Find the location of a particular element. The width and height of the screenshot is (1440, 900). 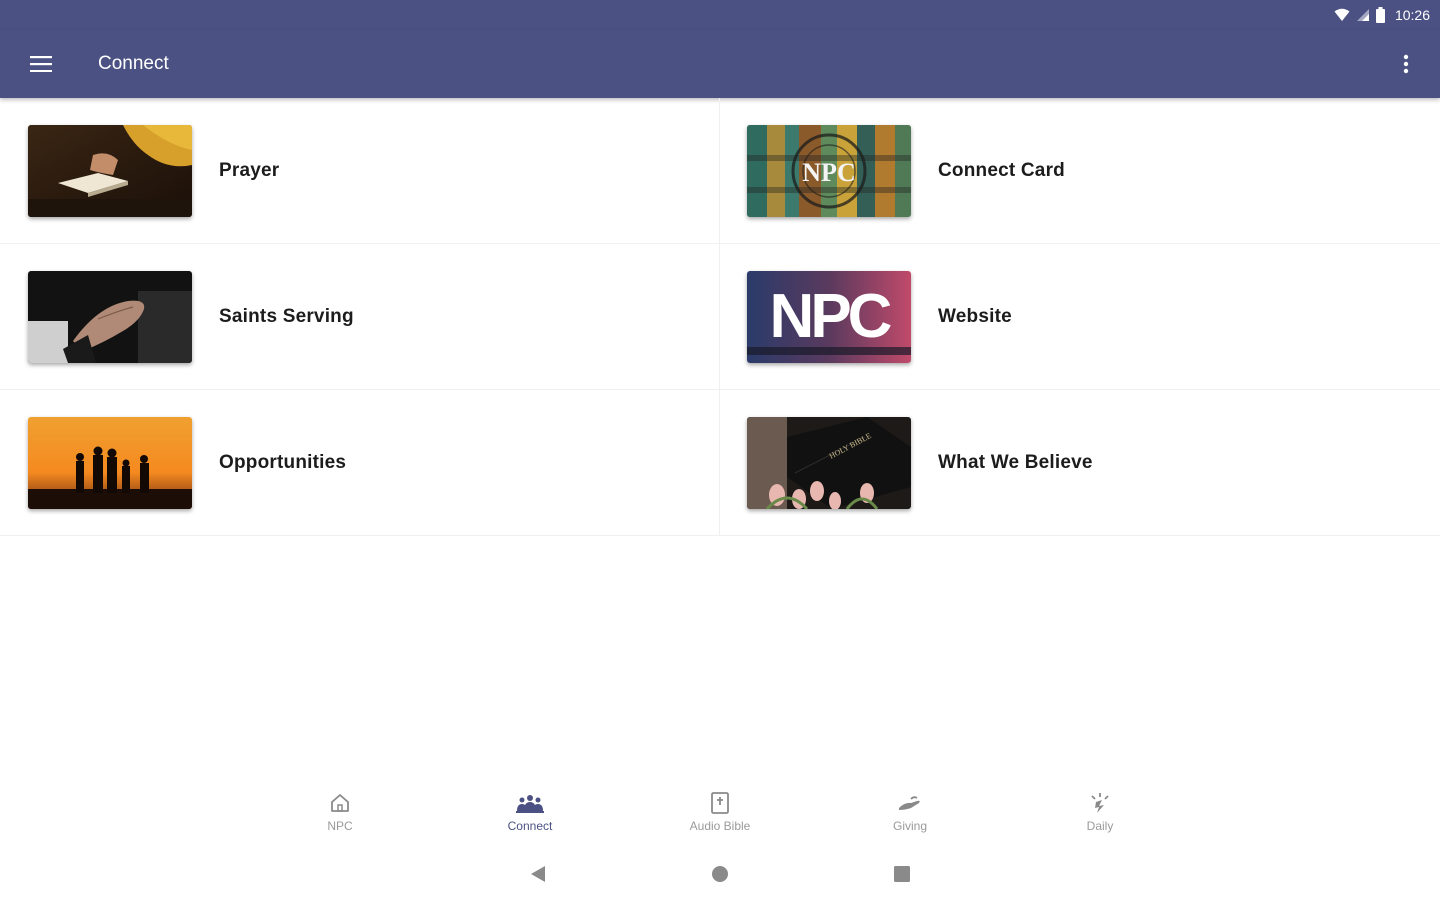

nav-label: Giving is located at coordinates (909, 826).